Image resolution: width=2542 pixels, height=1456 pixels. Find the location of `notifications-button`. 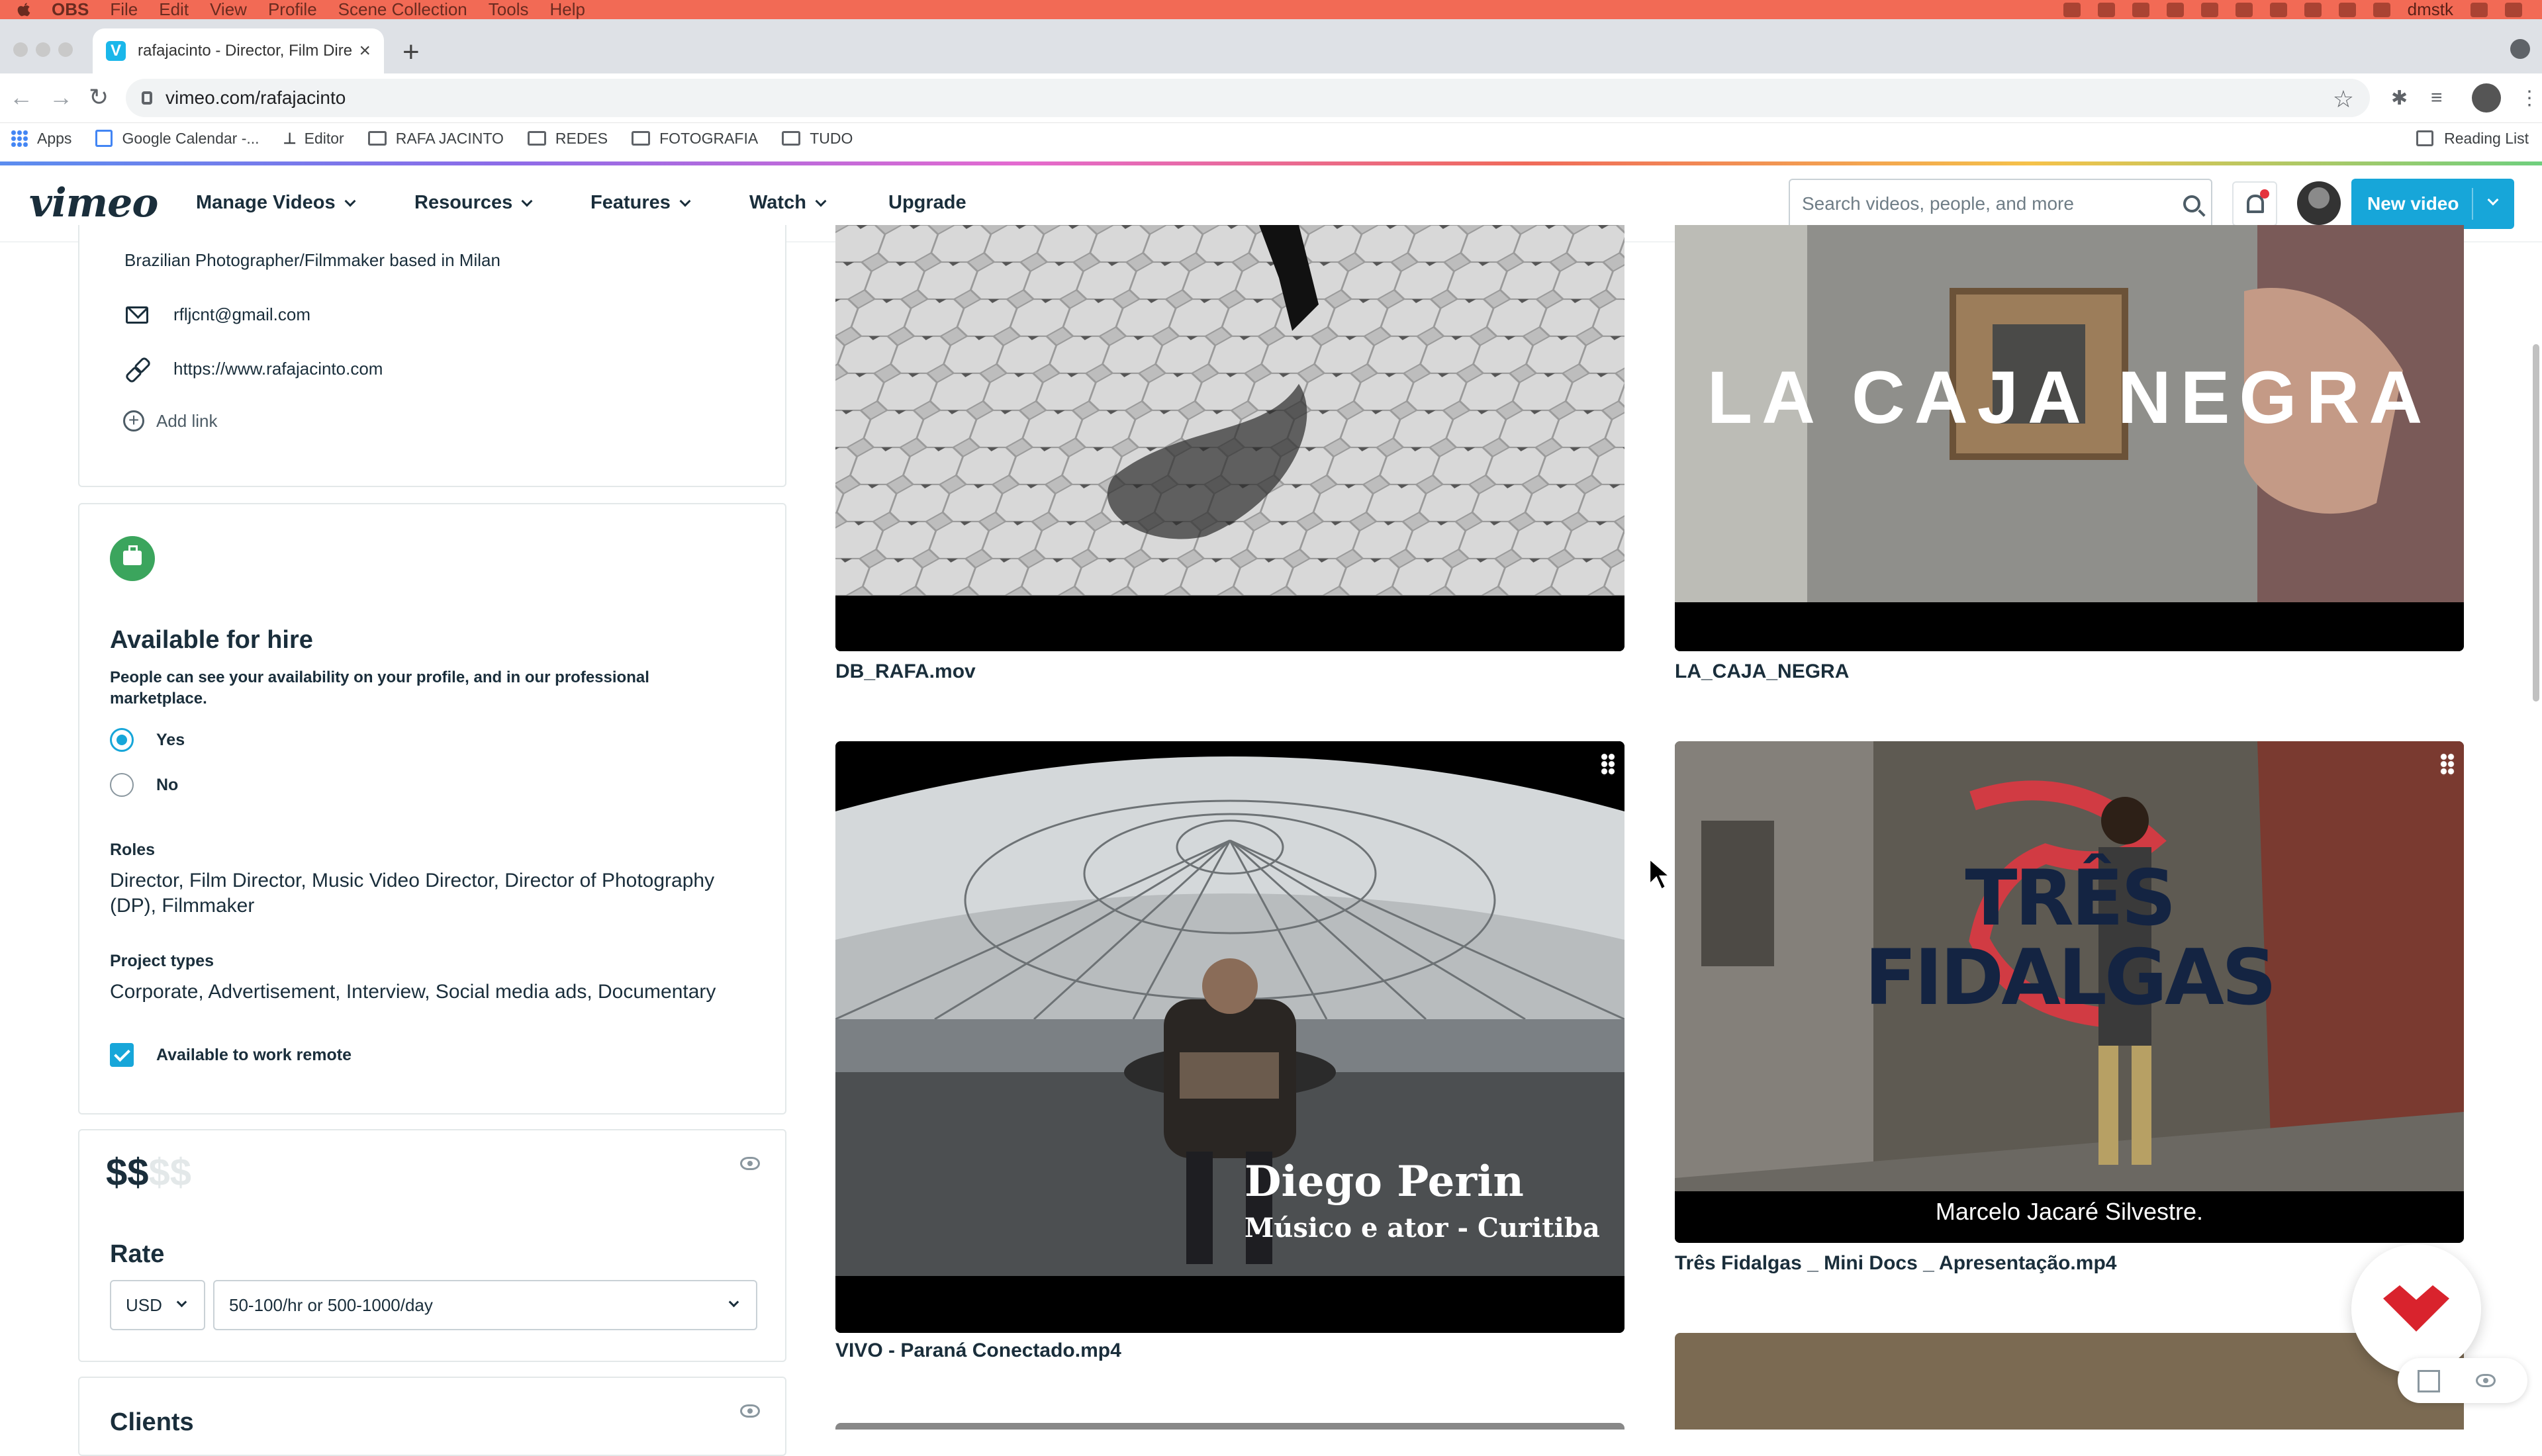

notifications-button is located at coordinates (2254, 203).